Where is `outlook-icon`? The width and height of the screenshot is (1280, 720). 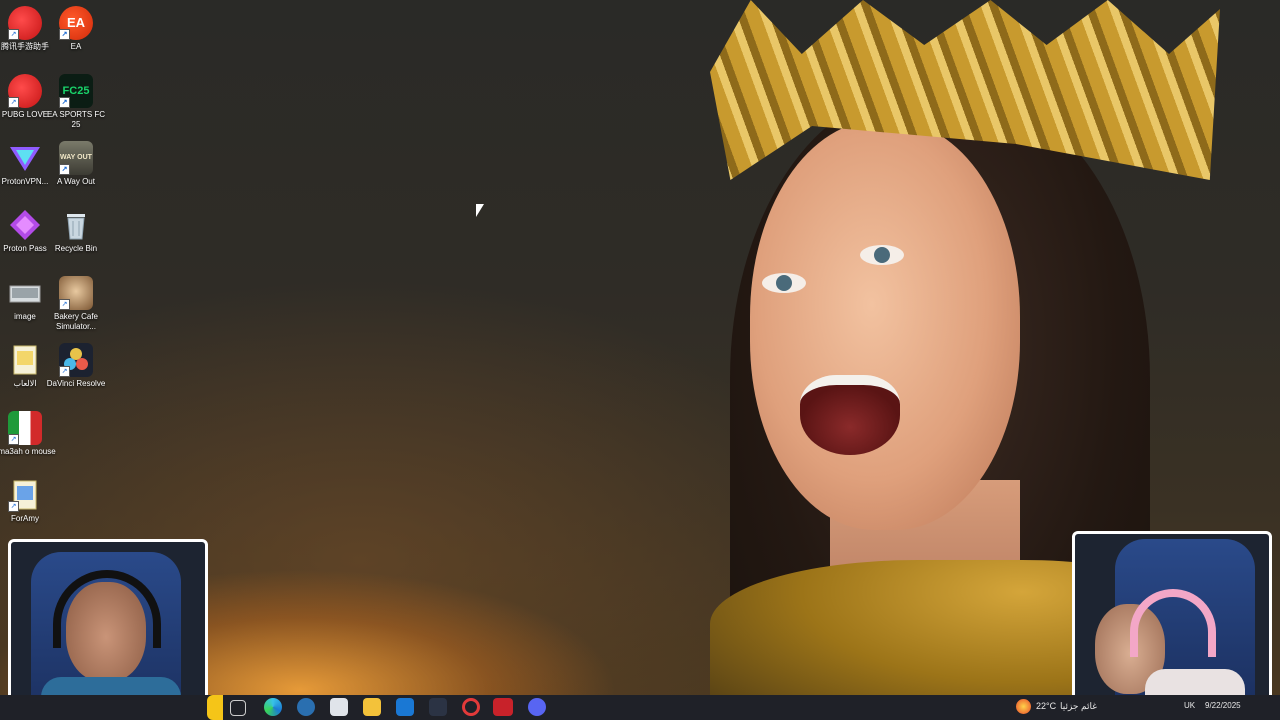 outlook-icon is located at coordinates (405, 707).